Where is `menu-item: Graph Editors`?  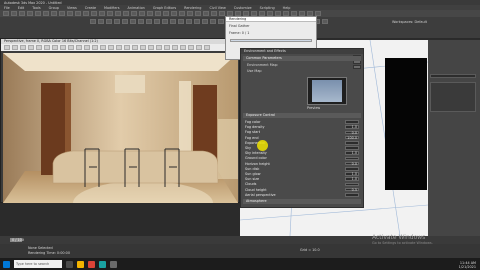 menu-item: Graph Editors is located at coordinates (164, 8).